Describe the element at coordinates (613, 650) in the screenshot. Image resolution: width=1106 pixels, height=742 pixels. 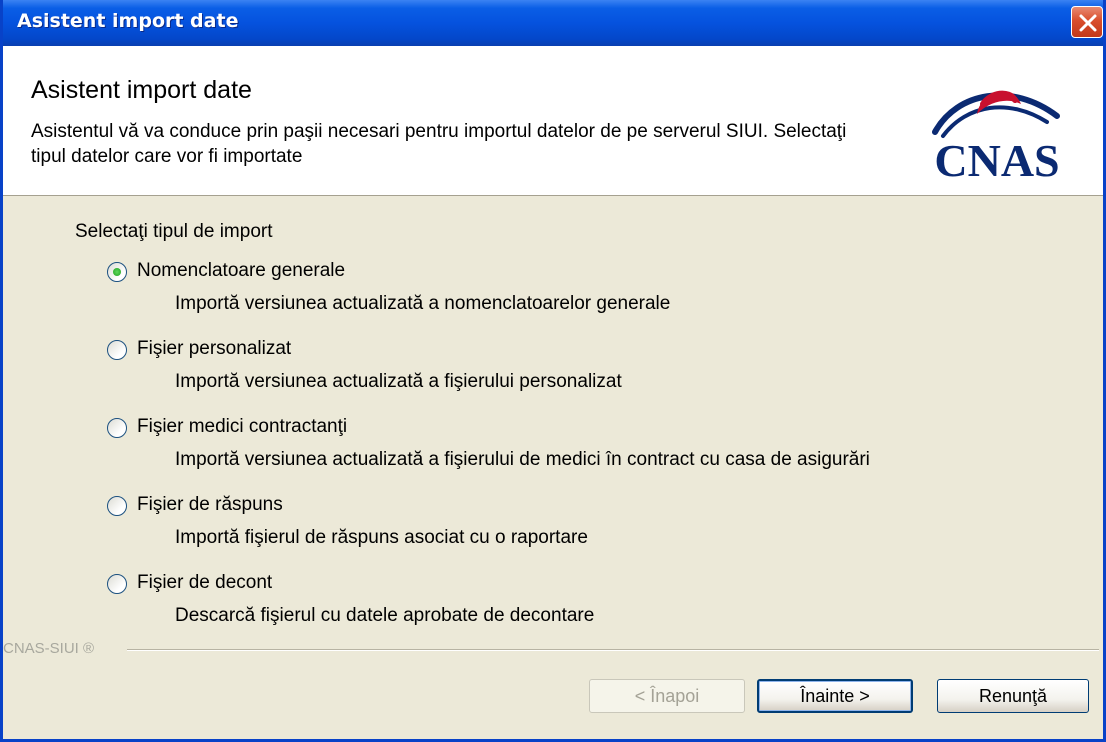
I see `footer-divider` at that location.